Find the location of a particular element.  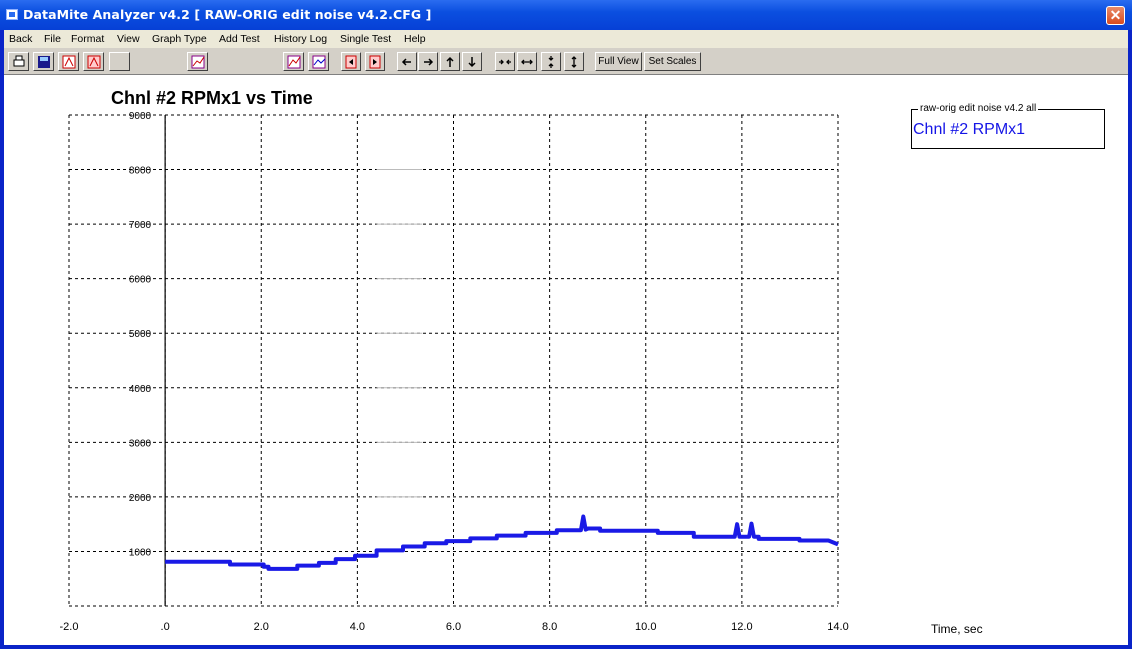

expand-horizontal-icon is located at coordinates (527, 62).